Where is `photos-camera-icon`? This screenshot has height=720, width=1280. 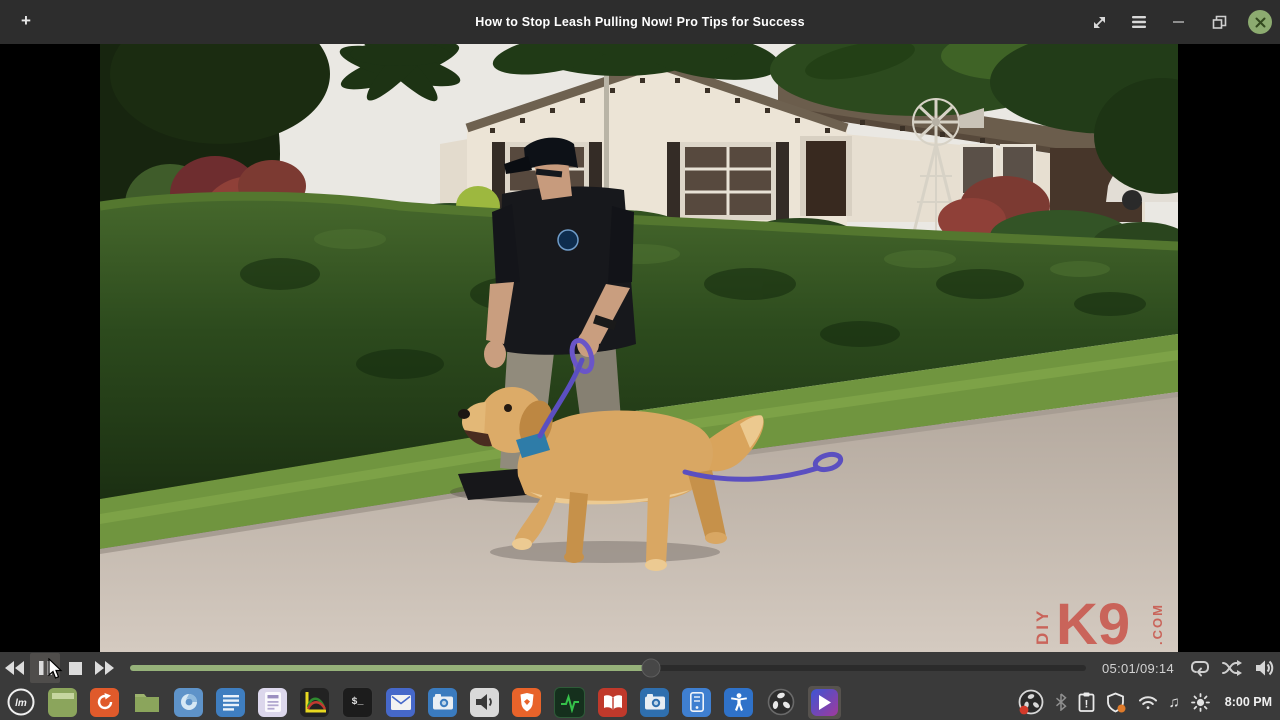 photos-camera-icon is located at coordinates (654, 702).